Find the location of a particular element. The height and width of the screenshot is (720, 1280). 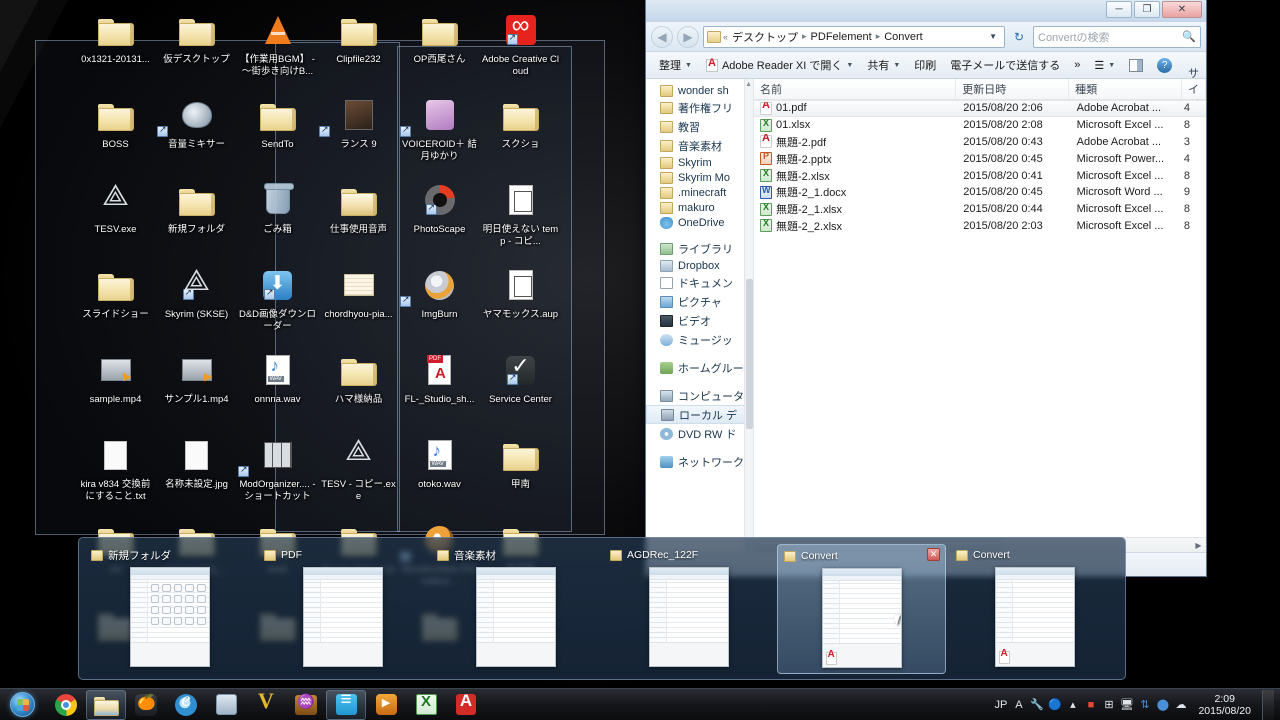

share-button: 共有 ▼ is located at coordinates (883, 65).